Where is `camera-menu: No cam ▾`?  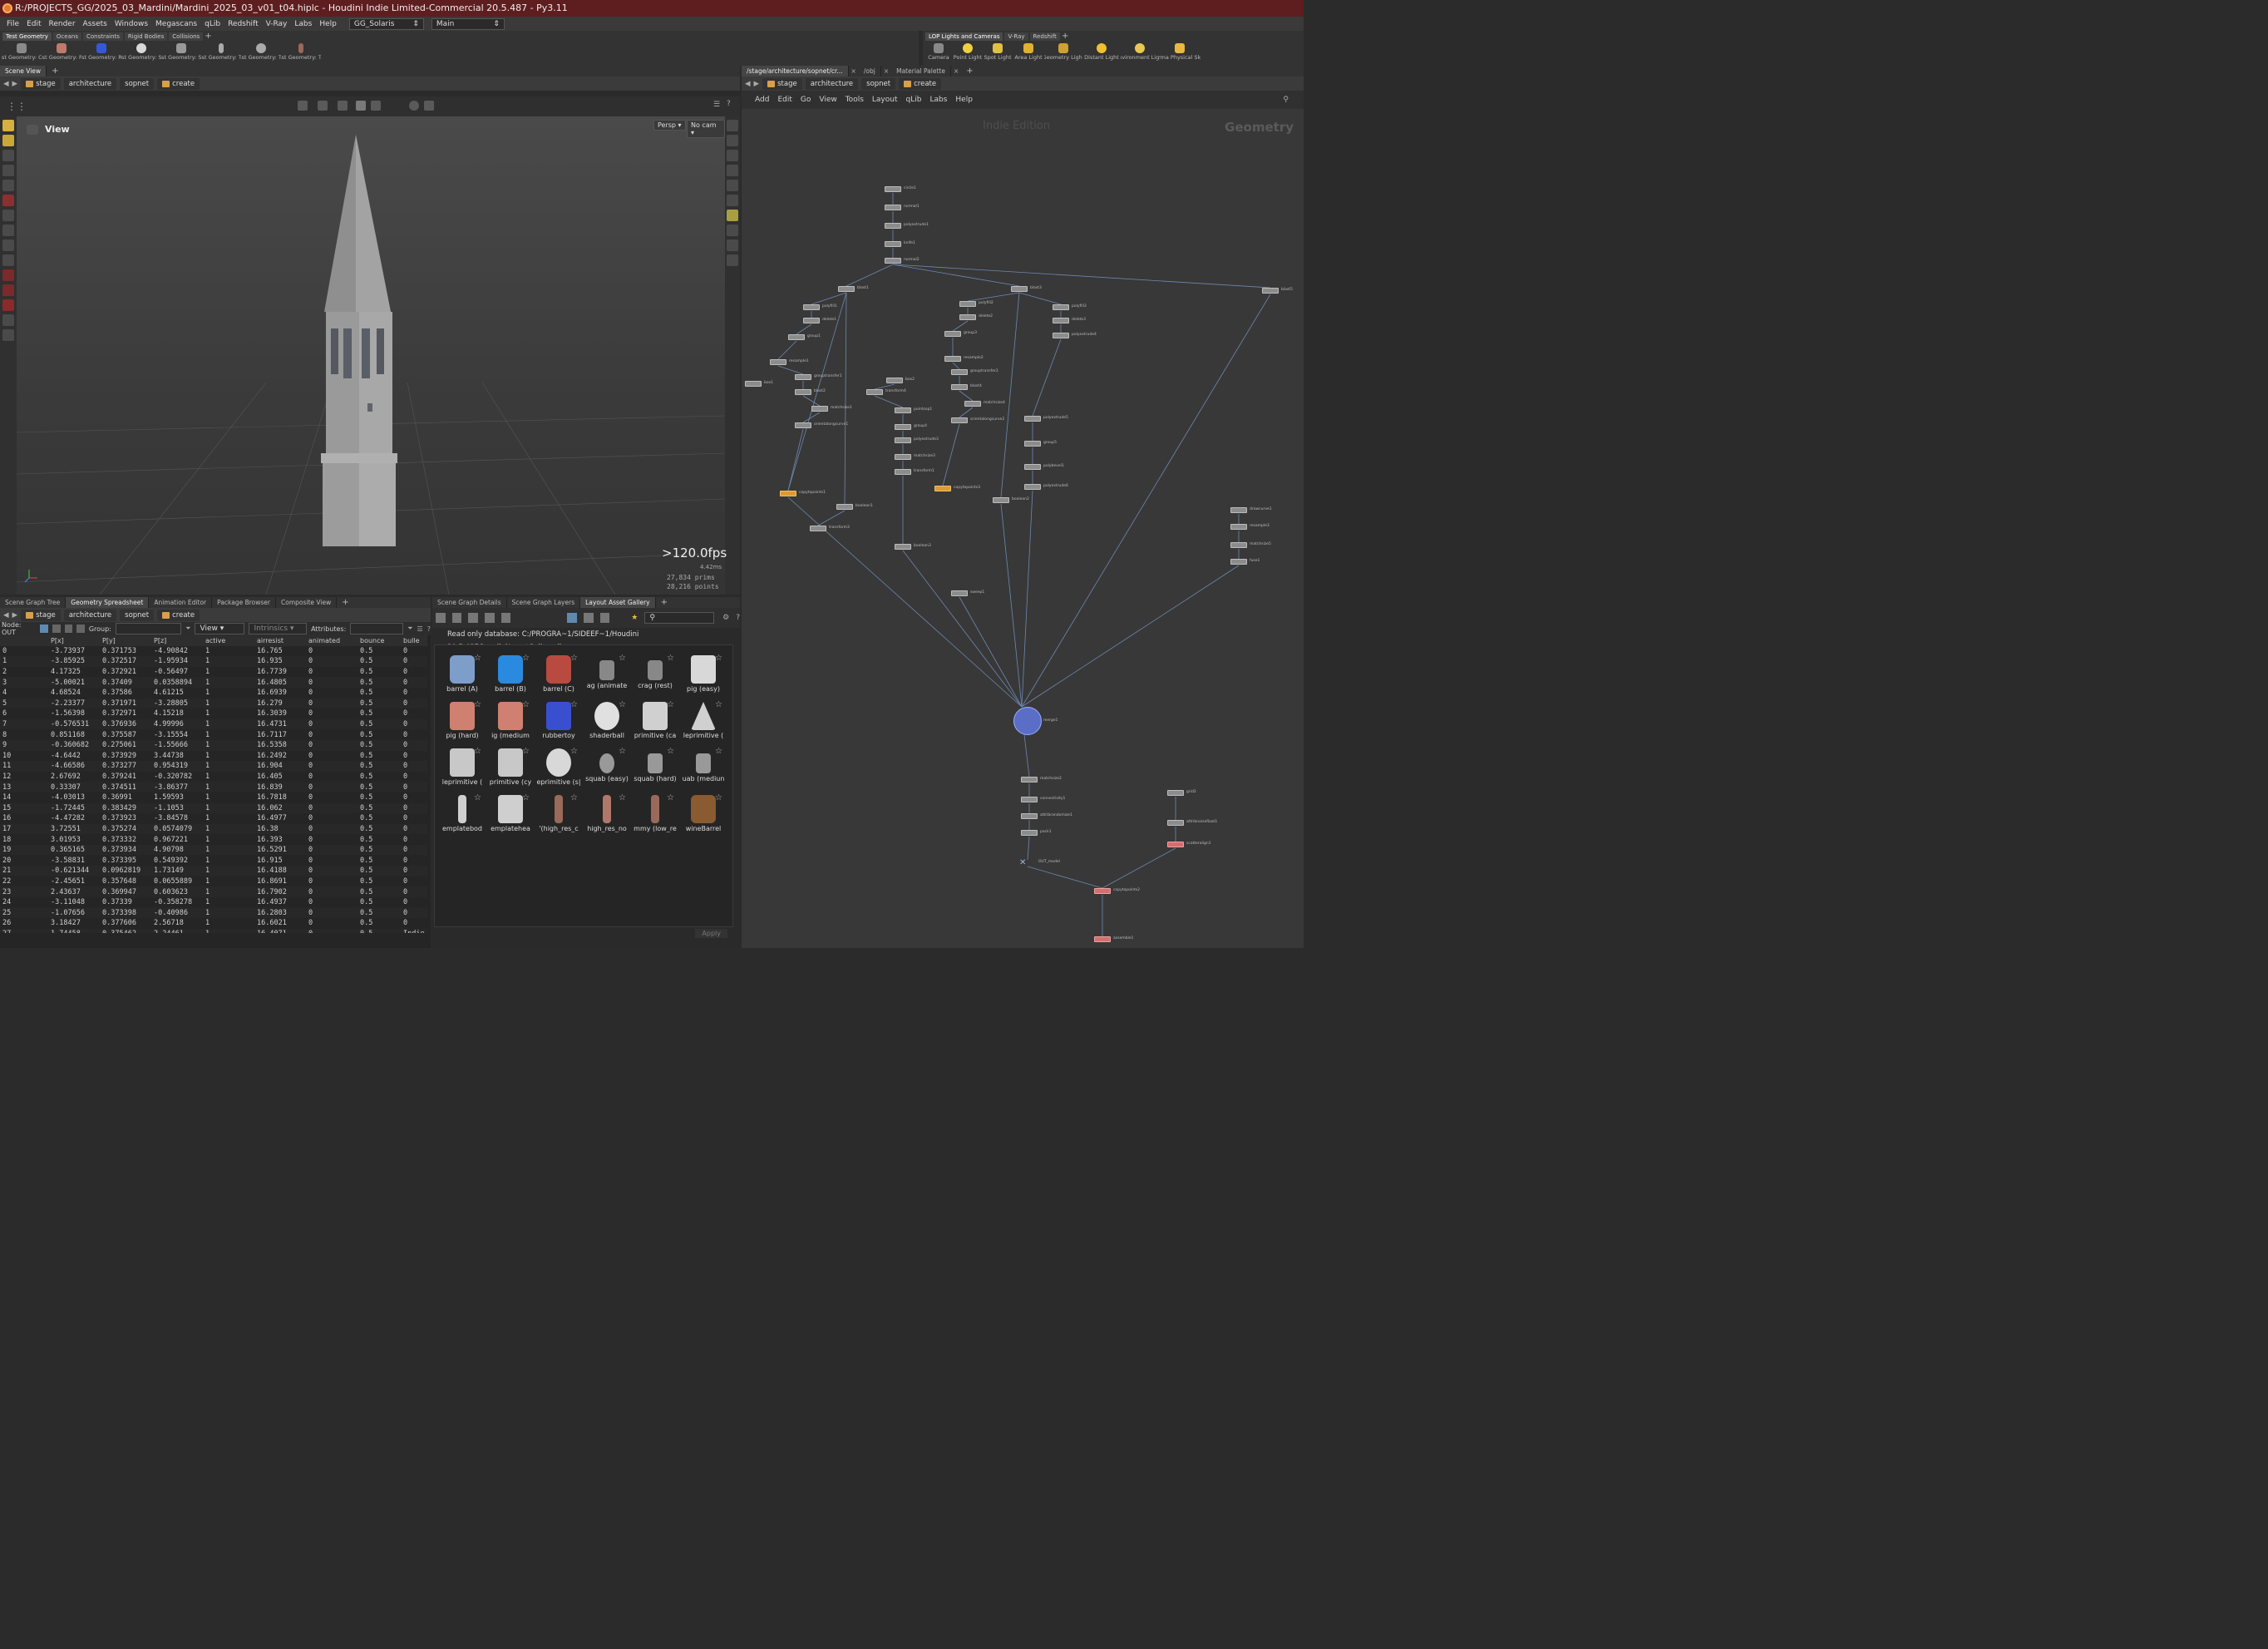 camera-menu: No cam ▾ is located at coordinates (706, 129).